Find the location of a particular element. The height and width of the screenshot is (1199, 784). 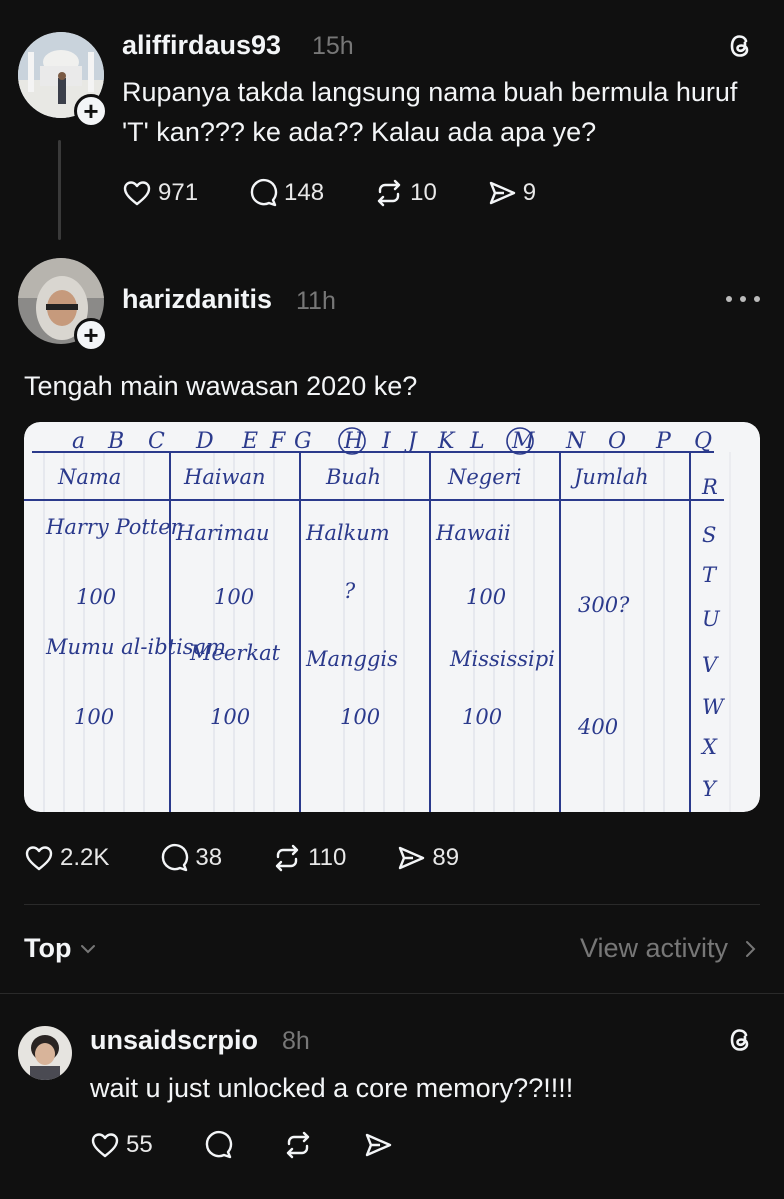

row2-score-negeri: 100 is located at coordinates (482, 717).